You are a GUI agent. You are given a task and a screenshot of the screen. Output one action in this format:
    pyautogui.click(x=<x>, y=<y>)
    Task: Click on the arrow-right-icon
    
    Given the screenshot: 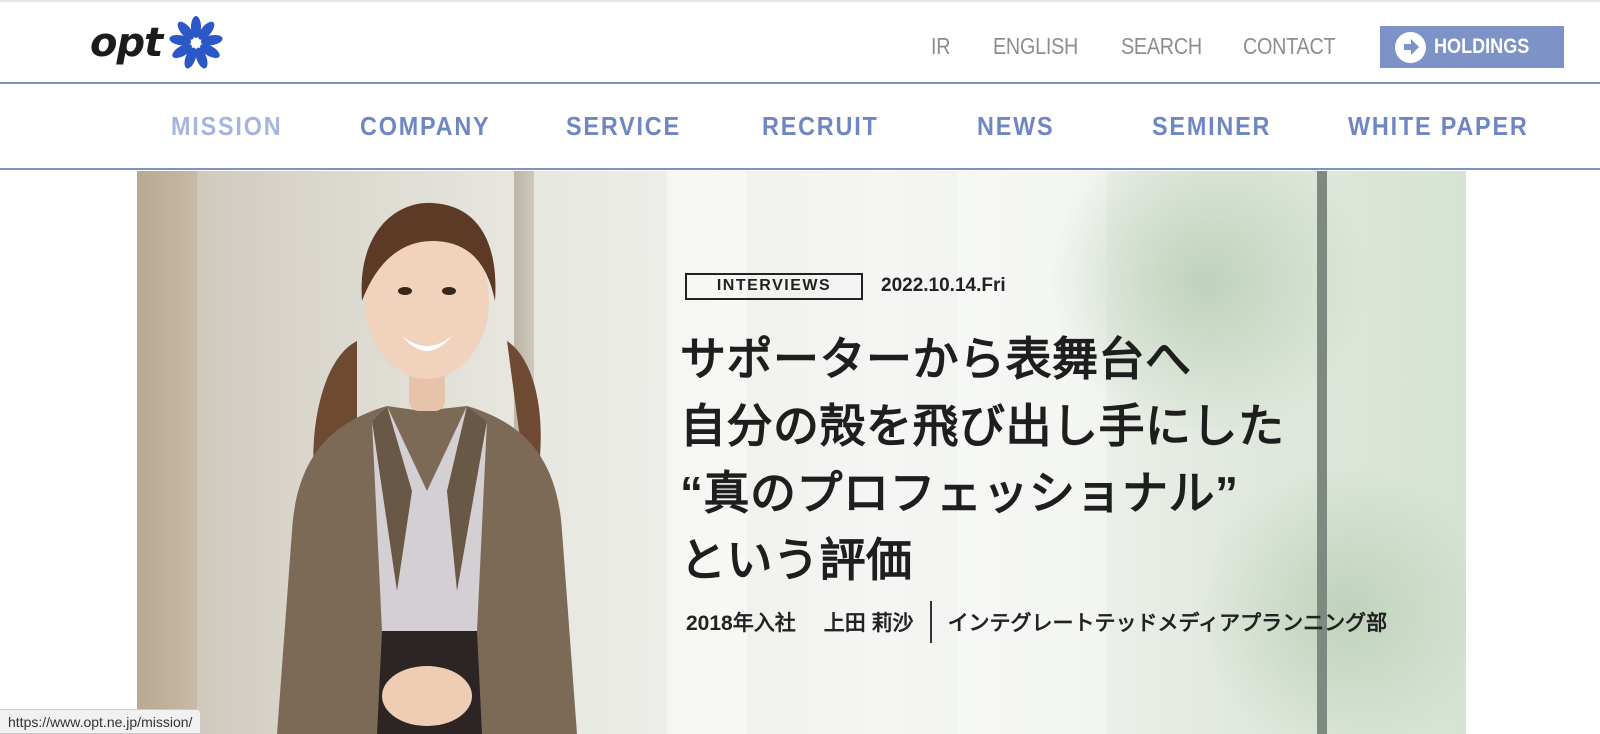 What is the action you would take?
    pyautogui.click(x=1410, y=47)
    